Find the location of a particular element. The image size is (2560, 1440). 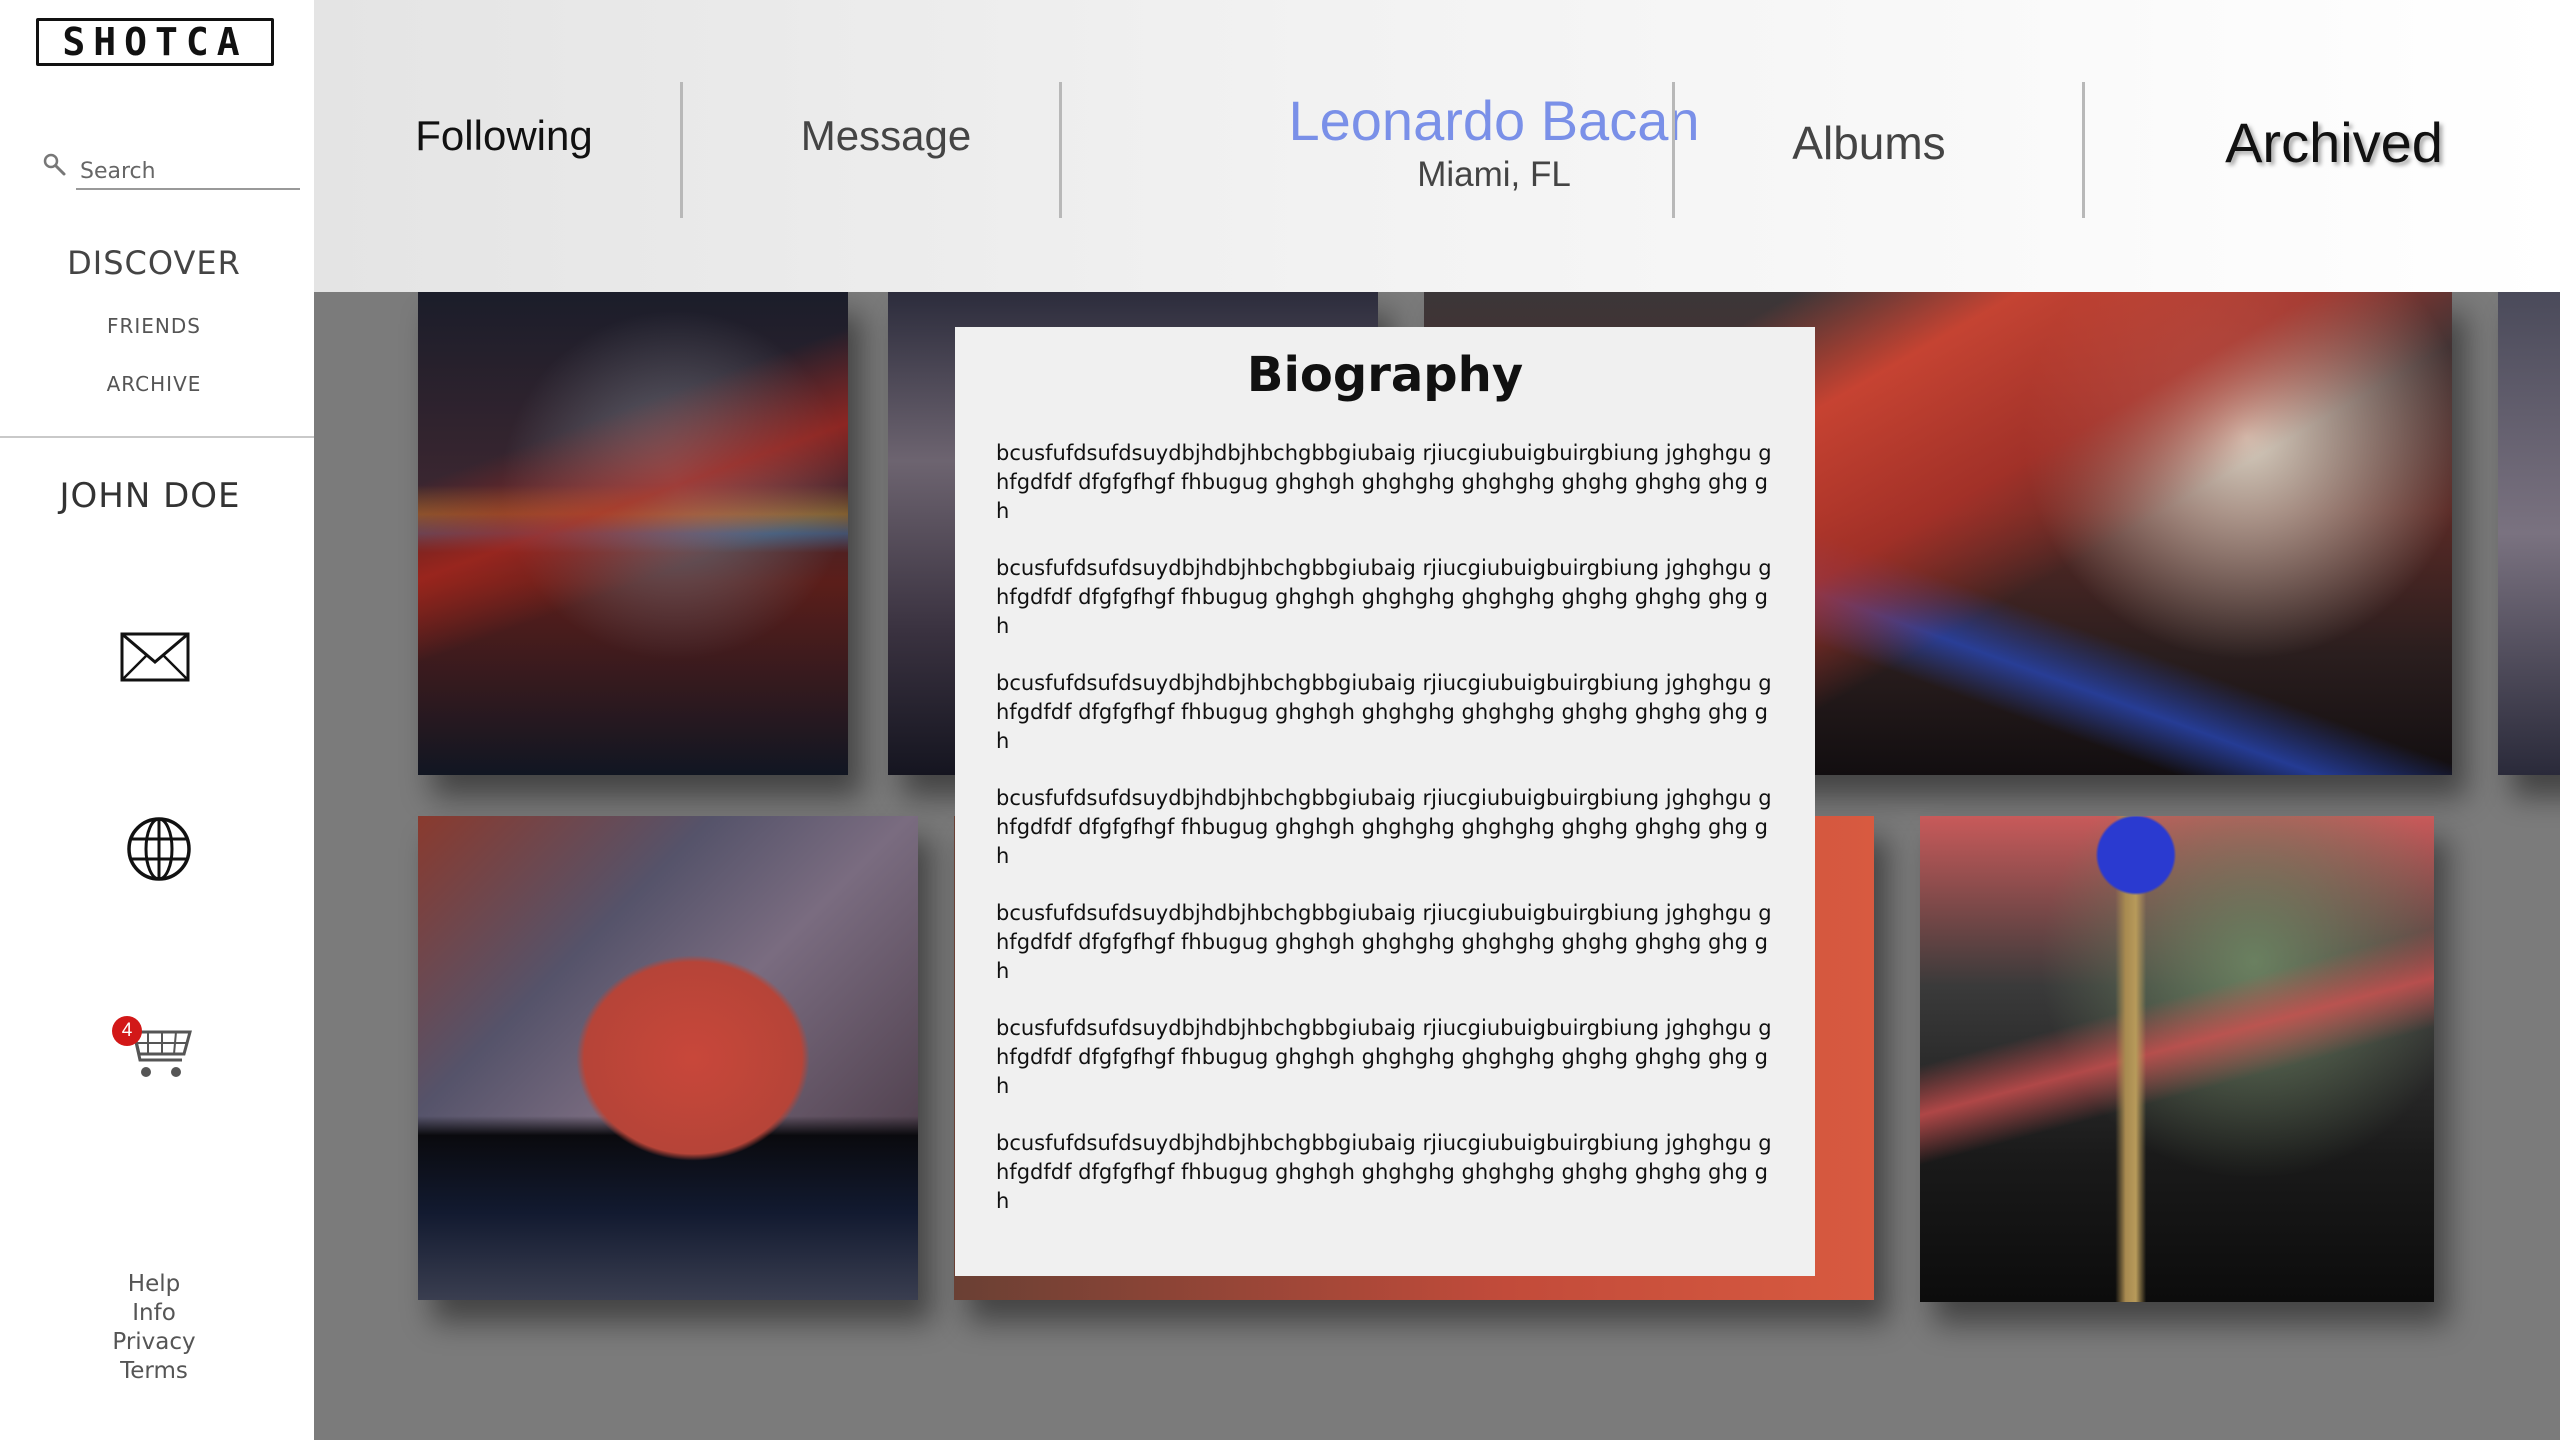

privacy-link: Privacy is located at coordinates (154, 1342).